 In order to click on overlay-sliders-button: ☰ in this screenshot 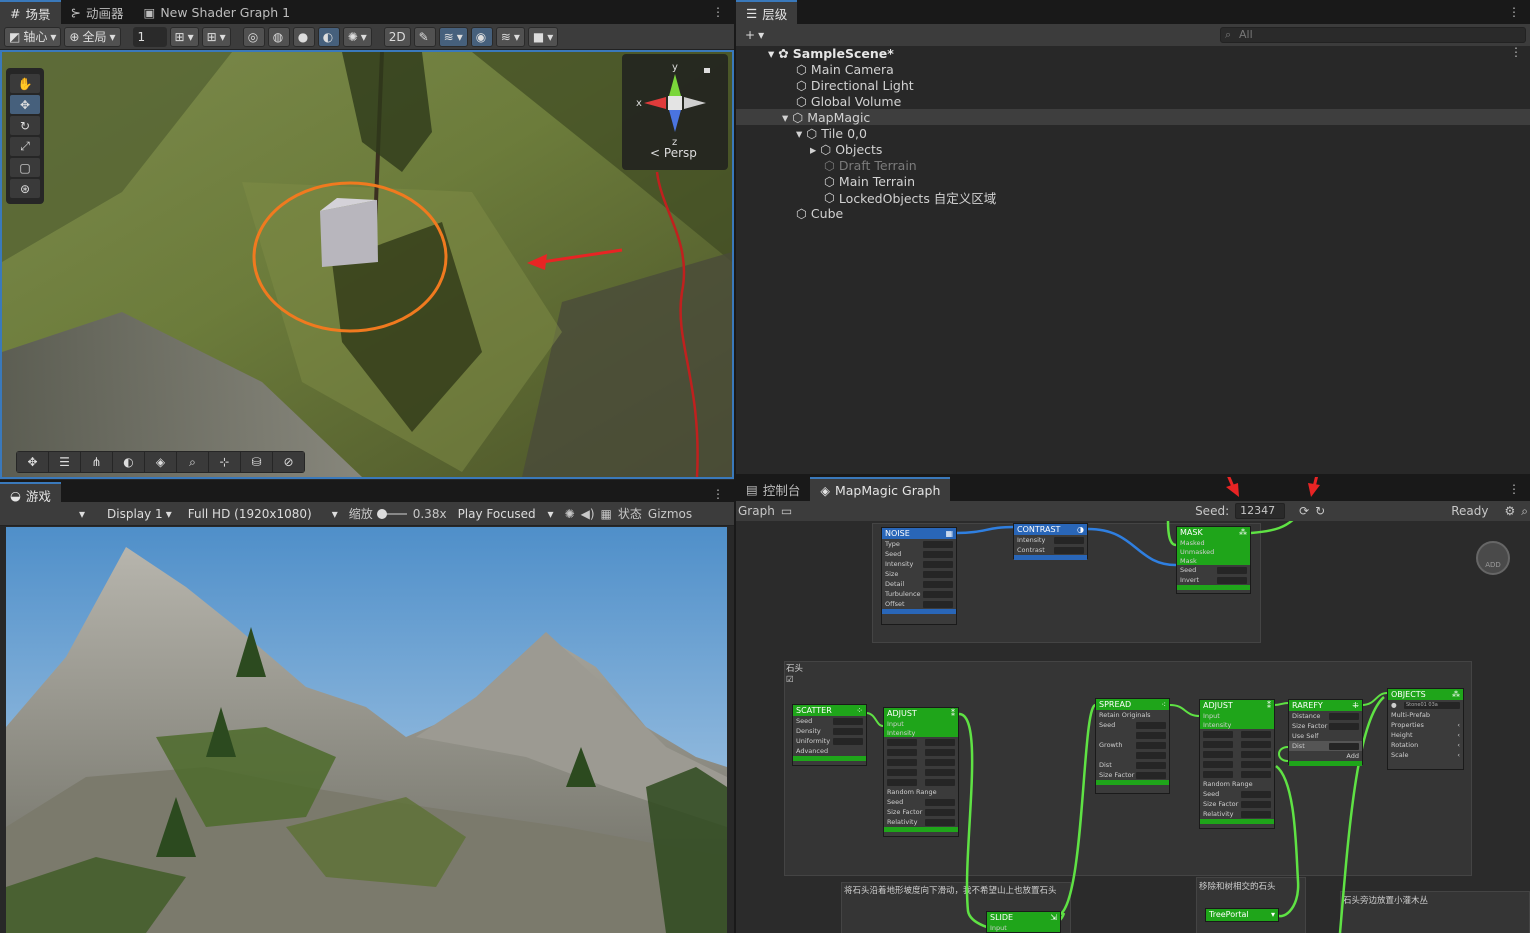, I will do `click(64, 462)`.